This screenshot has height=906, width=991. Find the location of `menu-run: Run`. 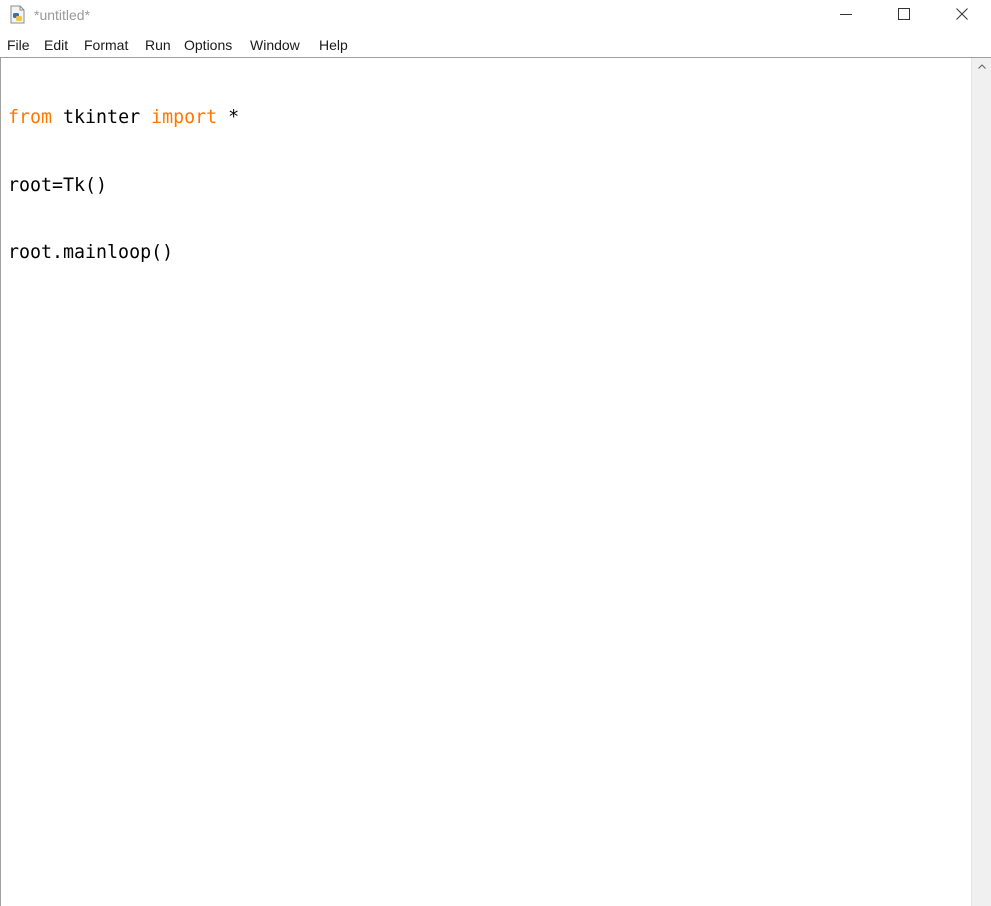

menu-run: Run is located at coordinates (158, 45).